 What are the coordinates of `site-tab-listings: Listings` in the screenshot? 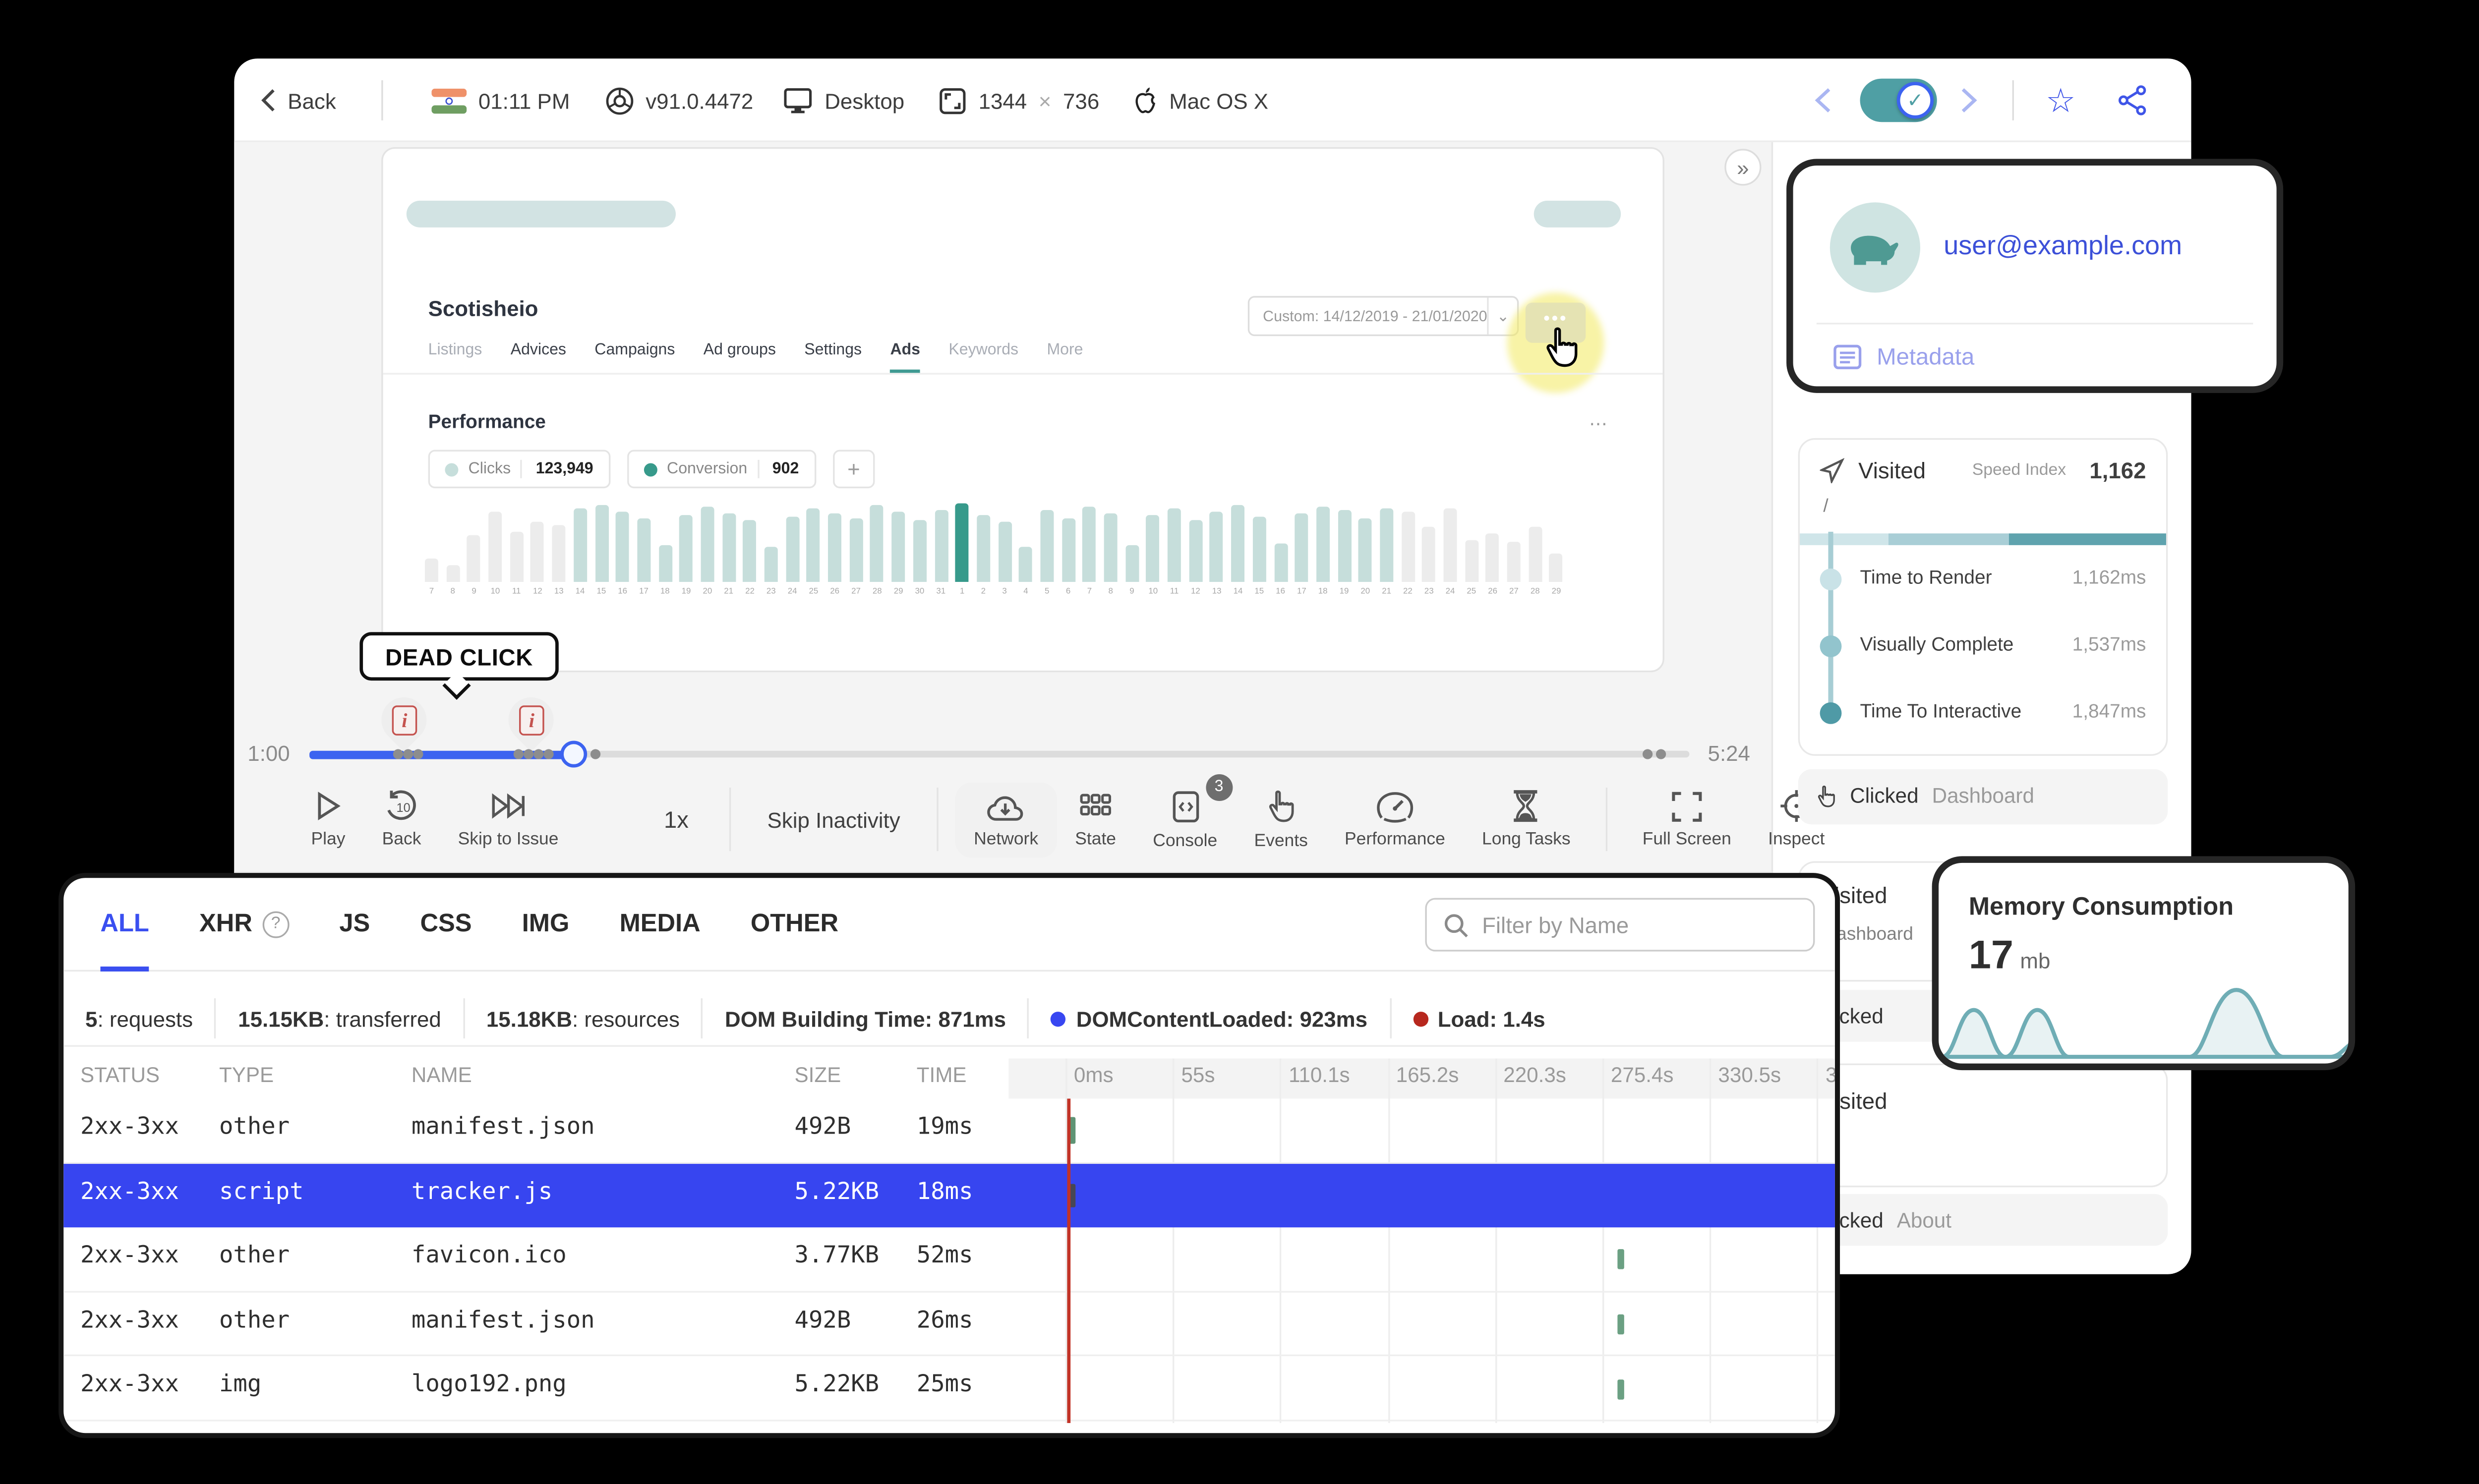 It's located at (455, 357).